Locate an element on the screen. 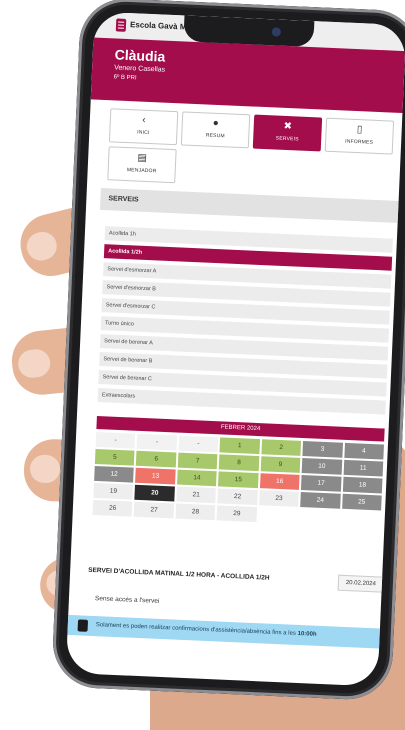 The width and height of the screenshot is (405, 730). notice-time: 10:00h is located at coordinates (307, 634).